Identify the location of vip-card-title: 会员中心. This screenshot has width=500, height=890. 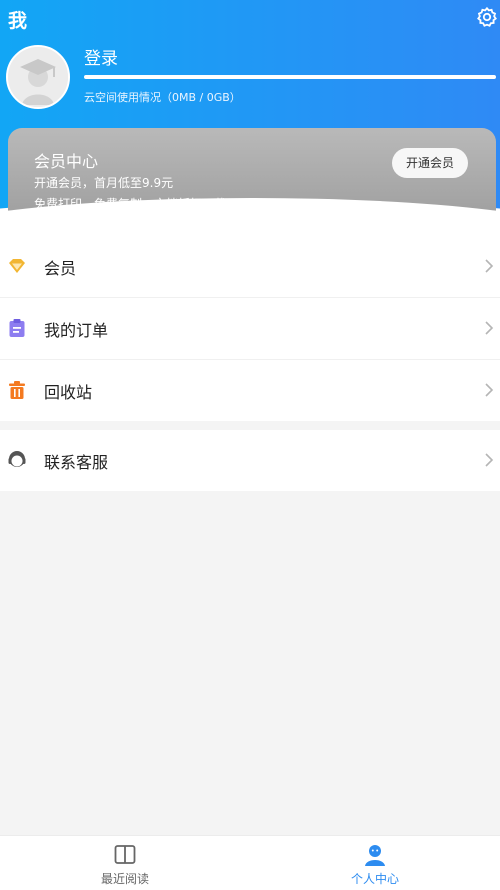
(66, 161).